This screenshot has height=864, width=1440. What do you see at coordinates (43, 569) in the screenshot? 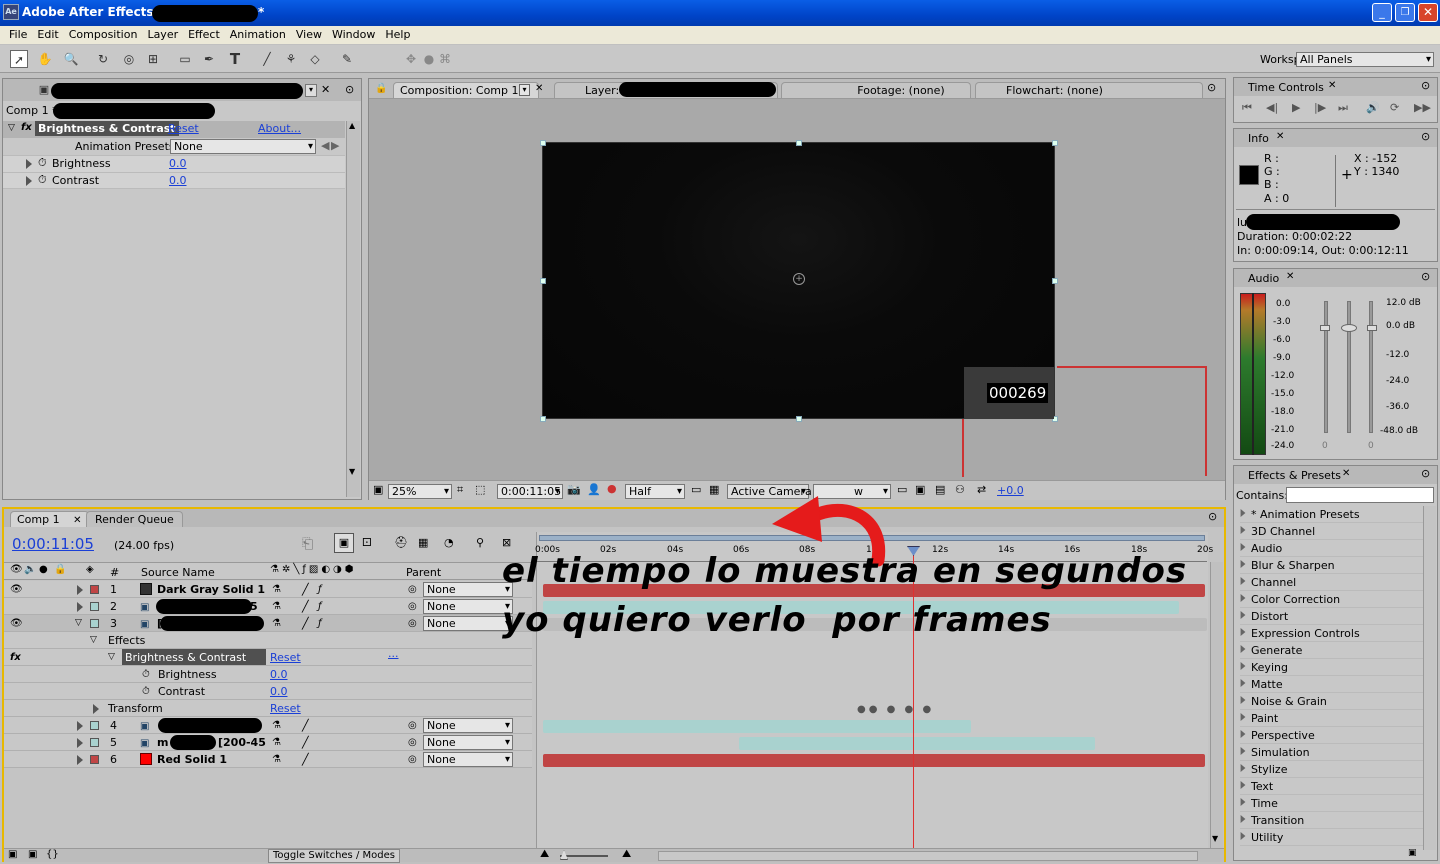
I see `solo-column-icon: ●` at bounding box center [43, 569].